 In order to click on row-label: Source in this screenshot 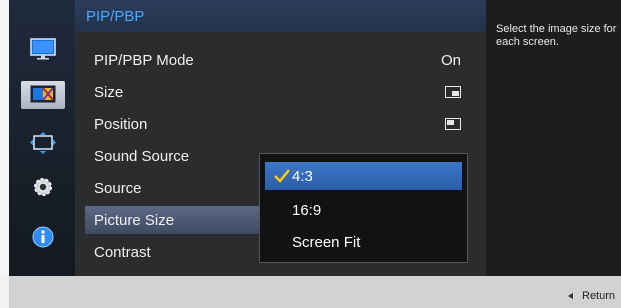, I will do `click(118, 188)`.